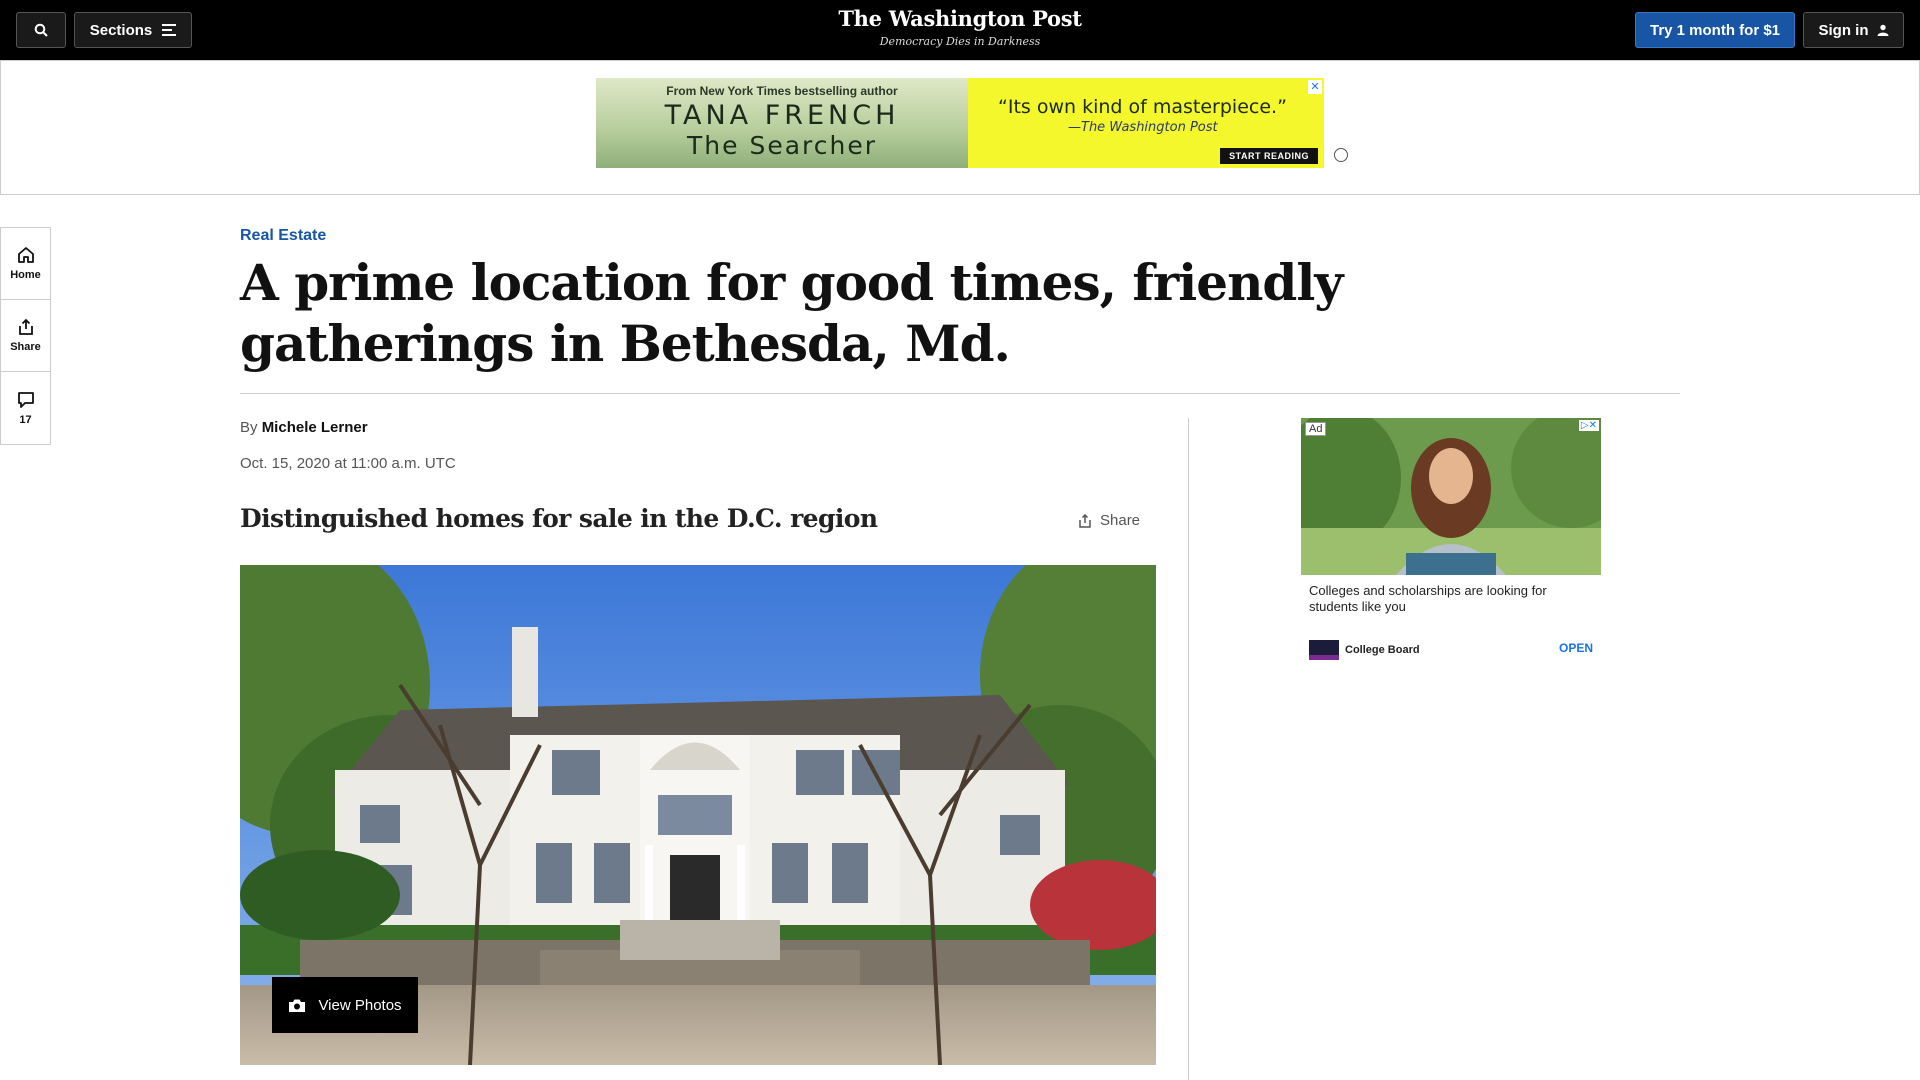 This screenshot has height=1080, width=1920. I want to click on byline: By Michele Lerner, so click(304, 427).